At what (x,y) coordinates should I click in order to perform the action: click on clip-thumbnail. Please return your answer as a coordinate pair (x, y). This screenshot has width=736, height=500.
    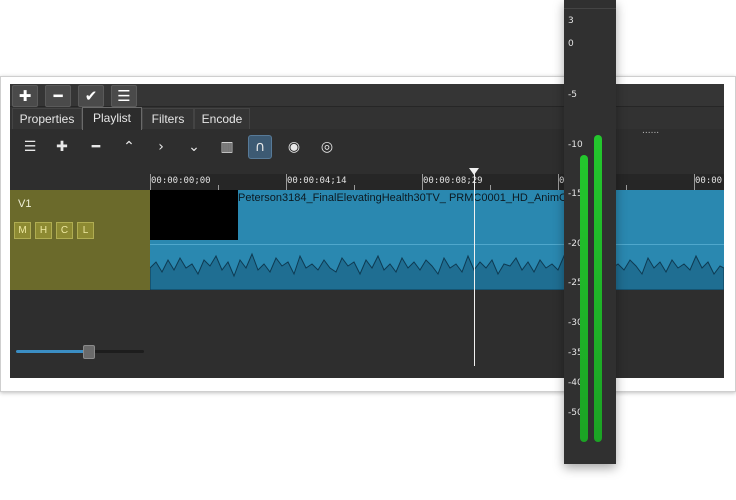
    Looking at the image, I should click on (194, 215).